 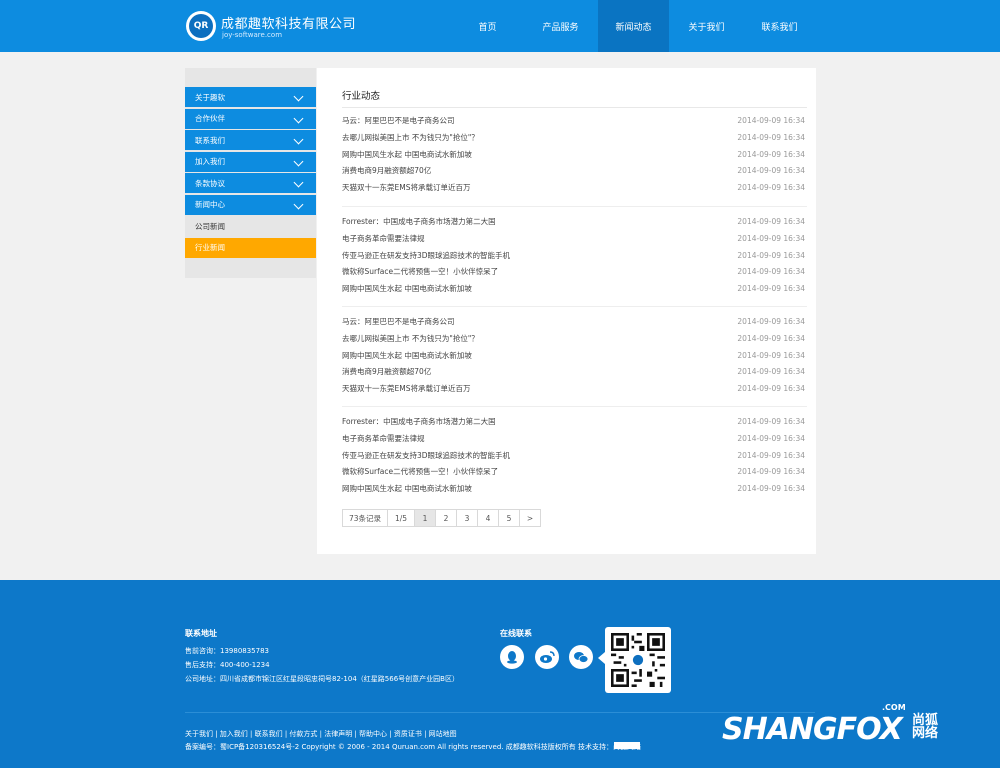 What do you see at coordinates (925, 727) in the screenshot?
I see `shangfox-logo-cn: 尚狐网络` at bounding box center [925, 727].